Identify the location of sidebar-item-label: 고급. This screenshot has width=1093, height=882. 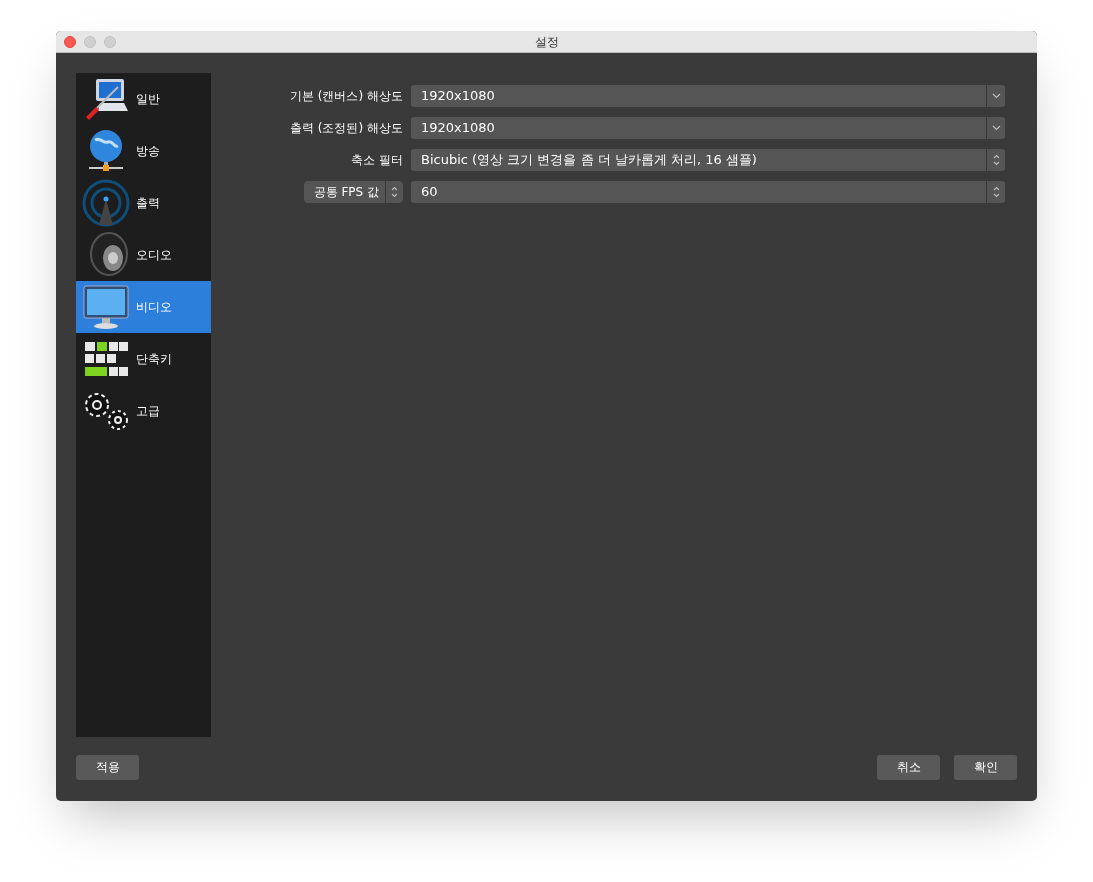
(148, 411).